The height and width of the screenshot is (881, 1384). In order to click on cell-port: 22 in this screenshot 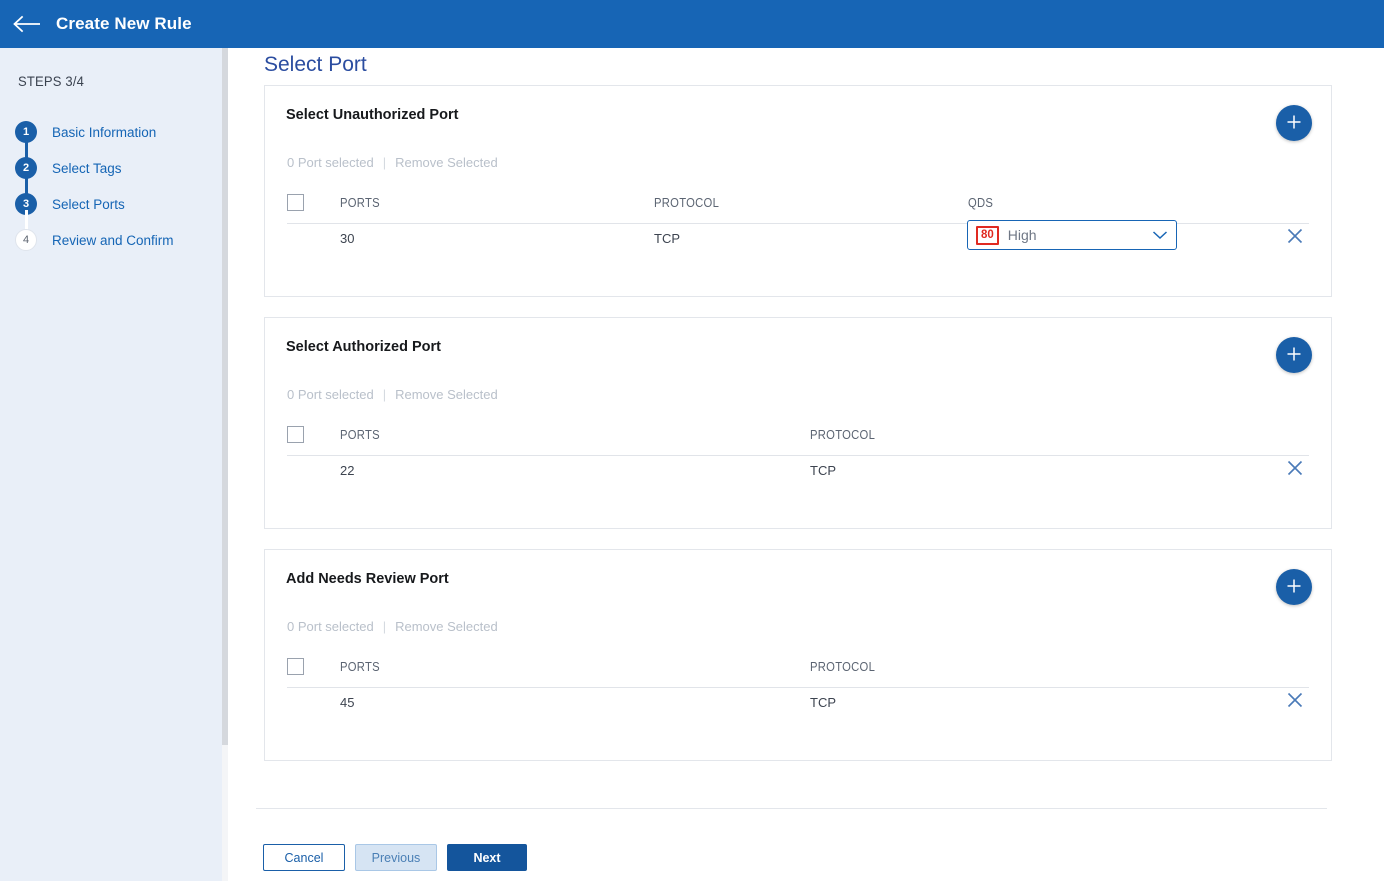, I will do `click(347, 470)`.